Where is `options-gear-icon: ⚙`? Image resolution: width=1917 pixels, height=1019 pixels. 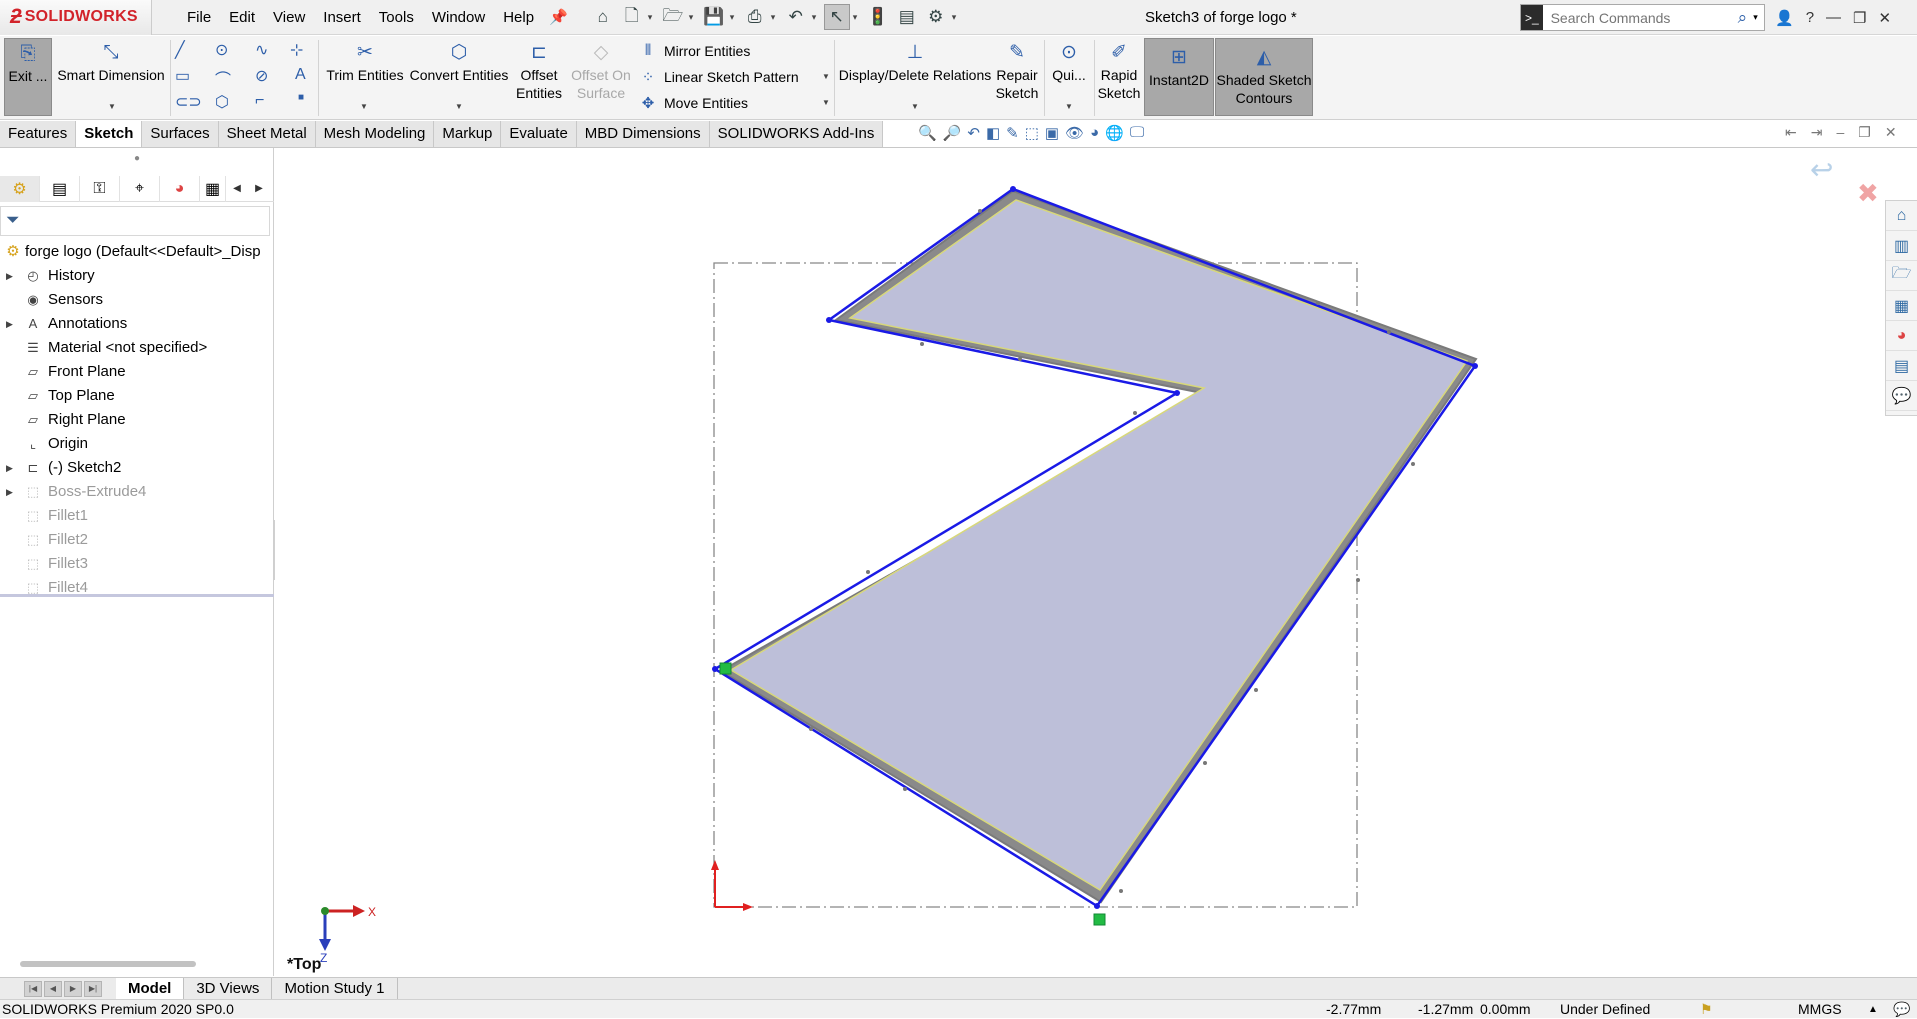
options-gear-icon: ⚙ is located at coordinates (936, 17).